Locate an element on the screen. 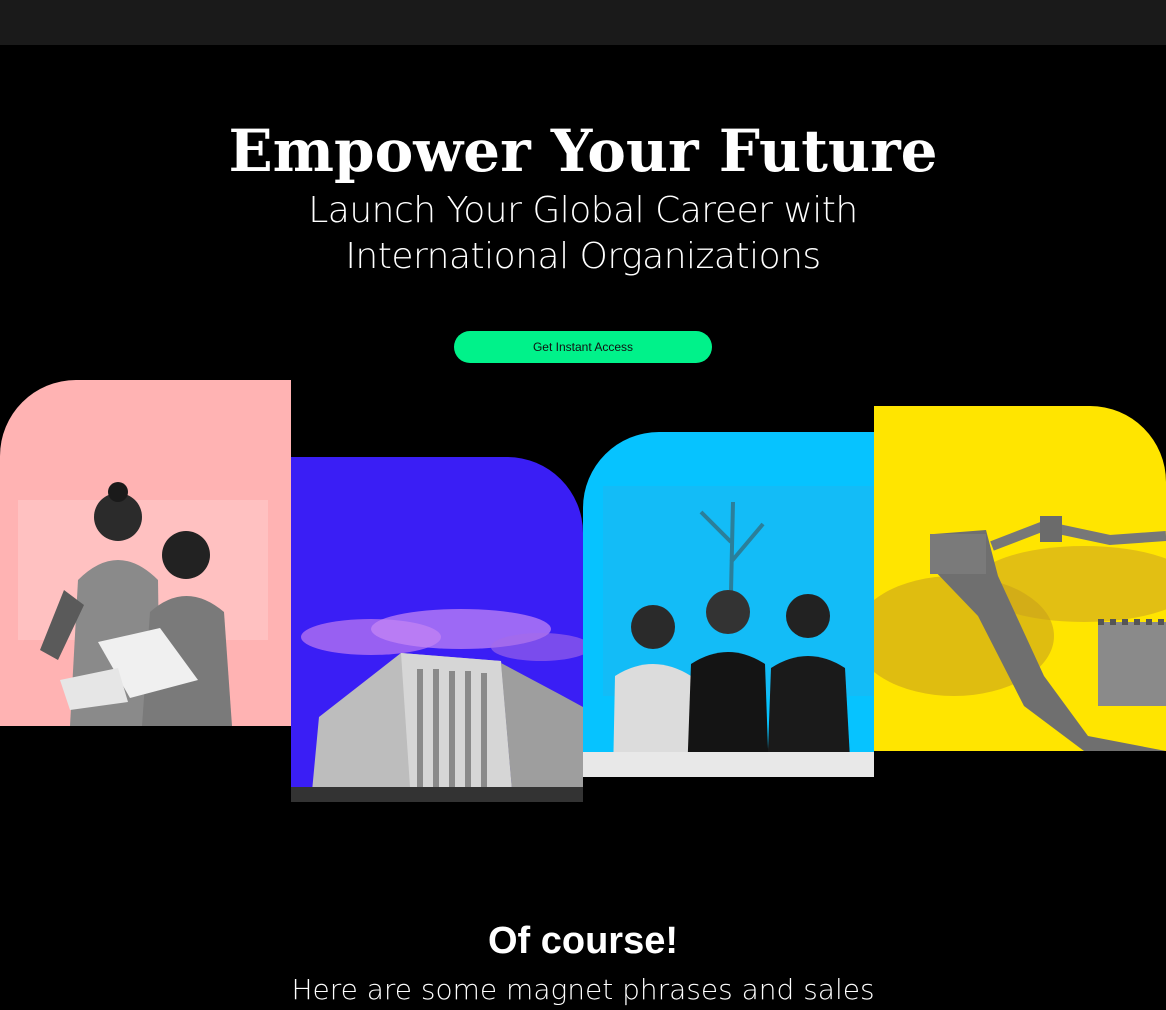 The width and height of the screenshot is (1166, 1010). group-of-friends-image is located at coordinates (728, 604).